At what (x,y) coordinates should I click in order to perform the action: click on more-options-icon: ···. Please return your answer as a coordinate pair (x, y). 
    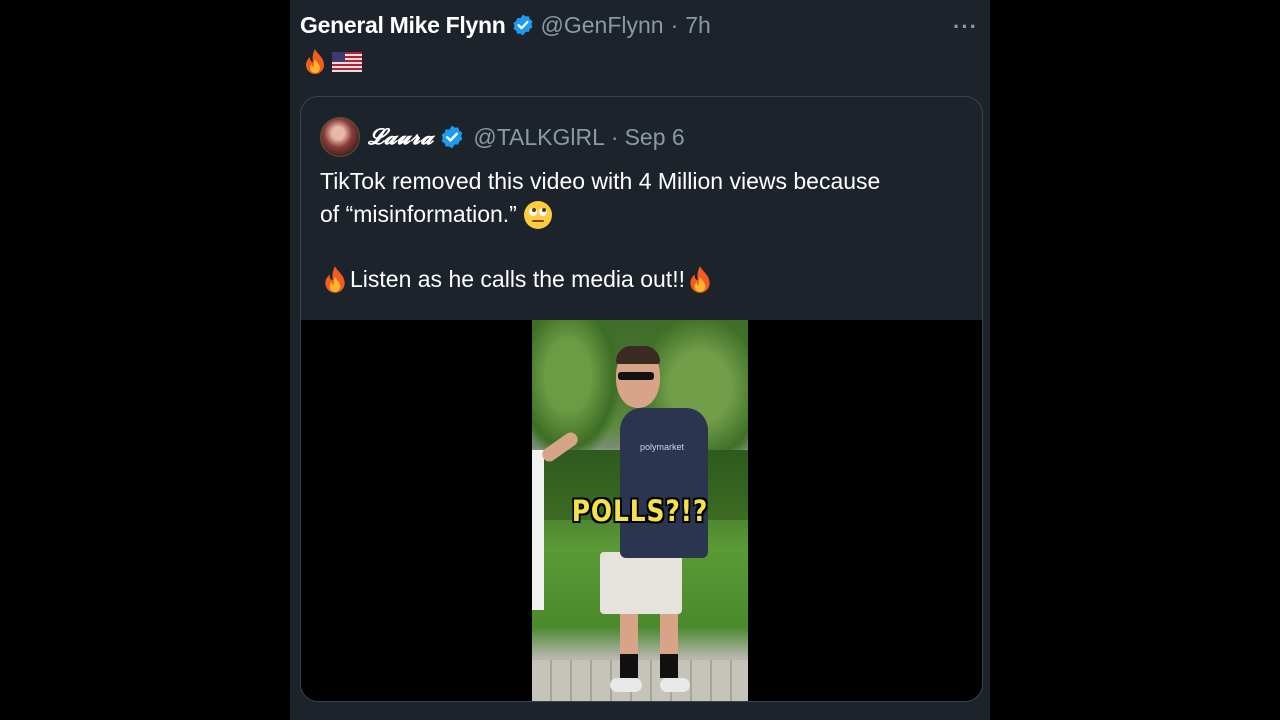
    Looking at the image, I should click on (965, 27).